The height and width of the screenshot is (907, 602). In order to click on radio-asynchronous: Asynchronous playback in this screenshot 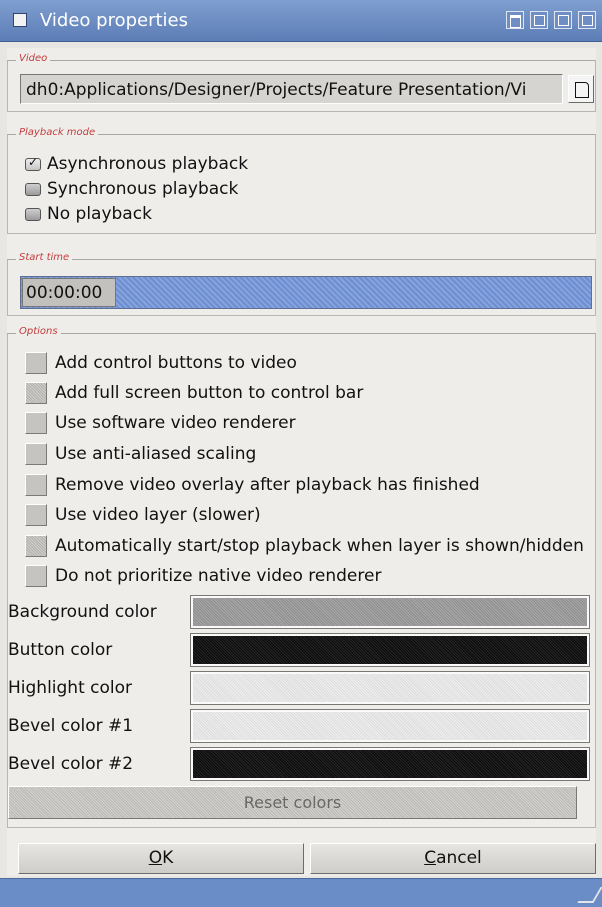, I will do `click(136, 164)`.